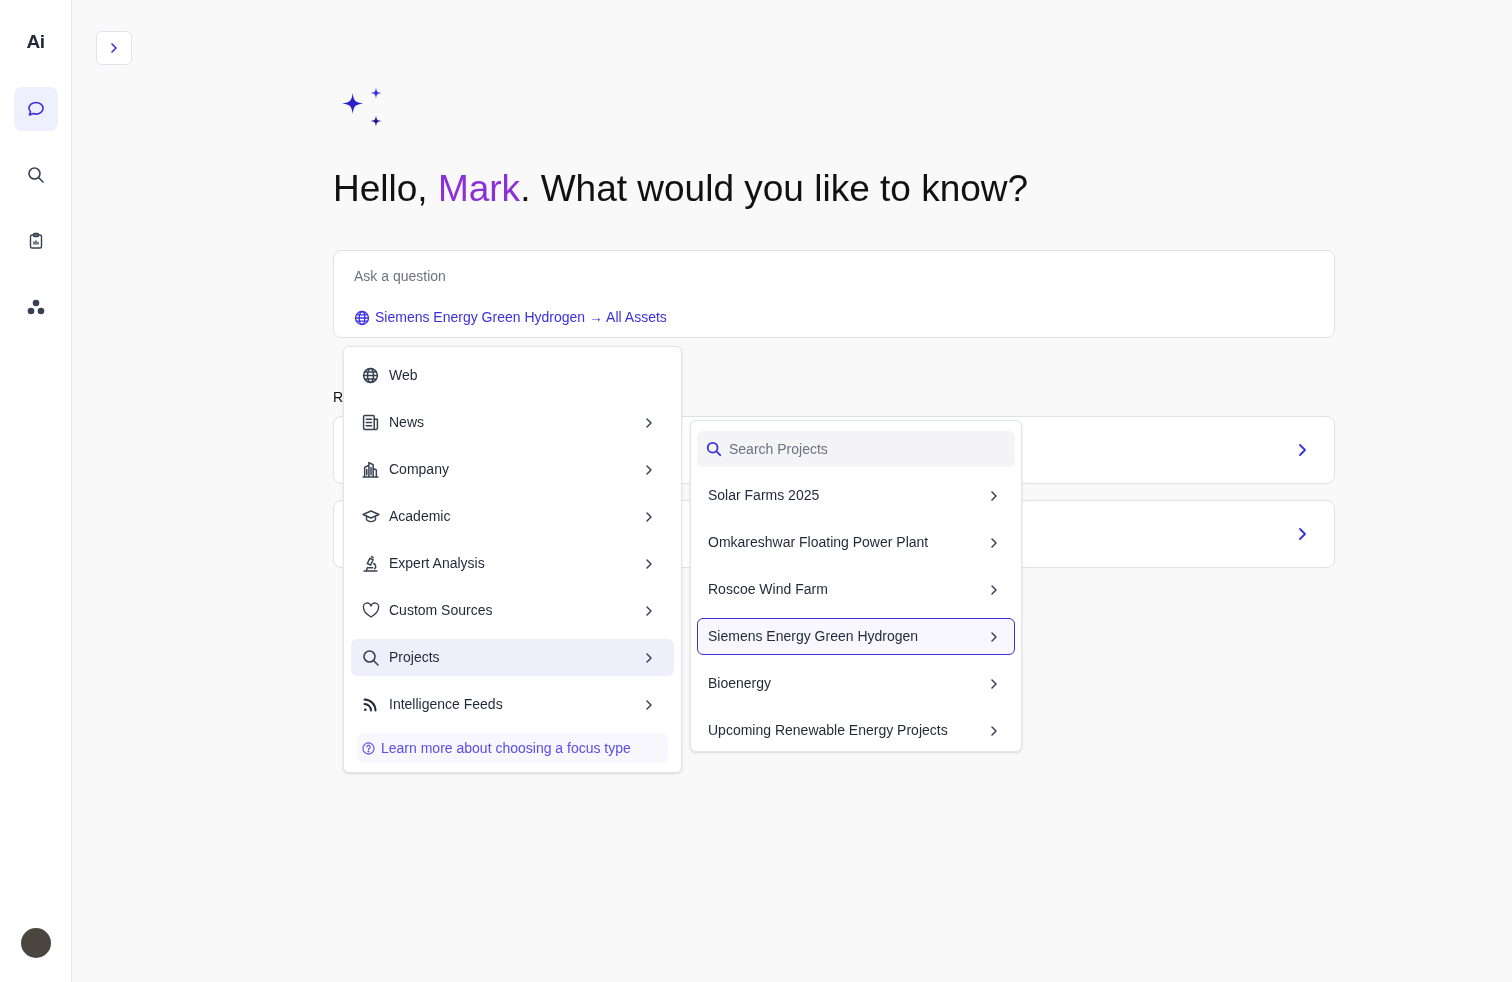  I want to click on building-icon, so click(370, 469).